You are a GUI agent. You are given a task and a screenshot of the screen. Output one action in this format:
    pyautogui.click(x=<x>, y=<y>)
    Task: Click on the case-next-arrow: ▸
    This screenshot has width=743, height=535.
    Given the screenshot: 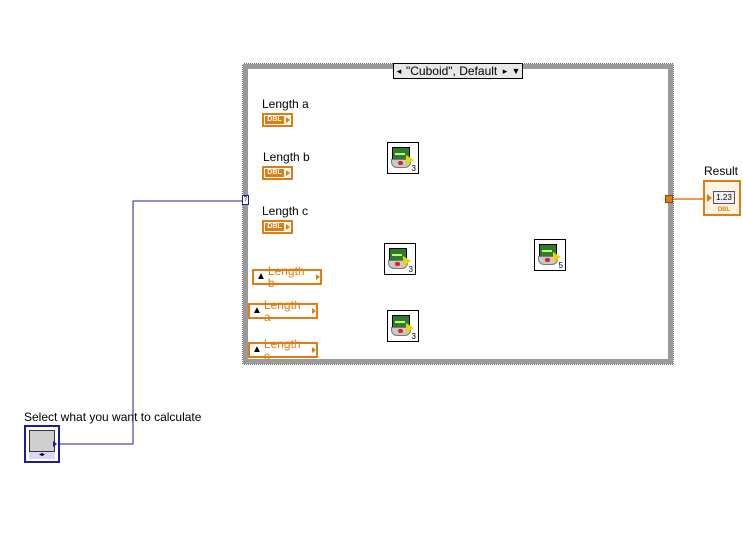 What is the action you would take?
    pyautogui.click(x=505, y=71)
    